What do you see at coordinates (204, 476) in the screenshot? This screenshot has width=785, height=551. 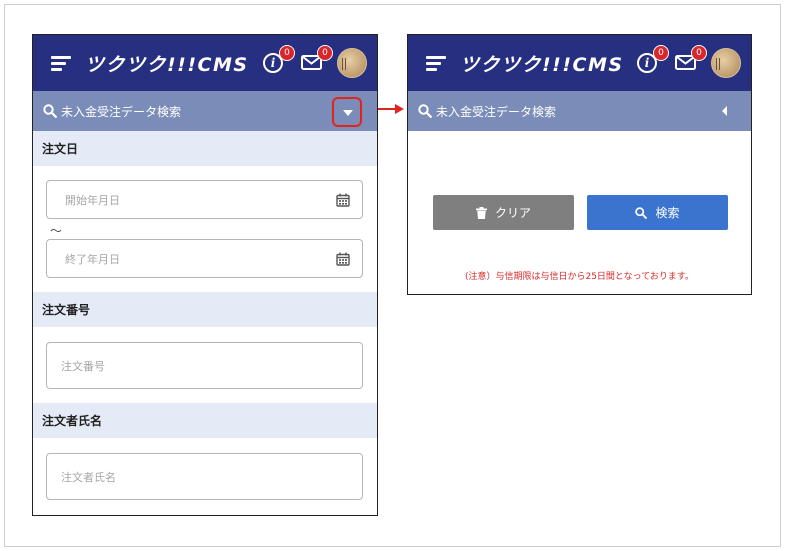 I see `orderer-name-input: 注文者氏名` at bounding box center [204, 476].